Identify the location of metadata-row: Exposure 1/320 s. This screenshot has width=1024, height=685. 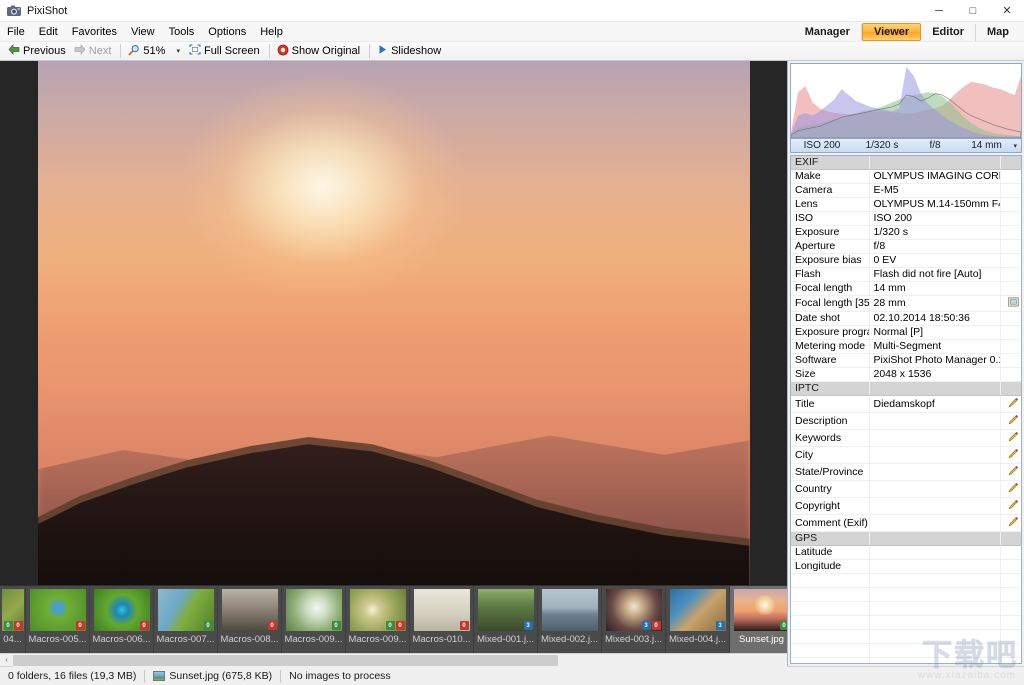
(906, 232).